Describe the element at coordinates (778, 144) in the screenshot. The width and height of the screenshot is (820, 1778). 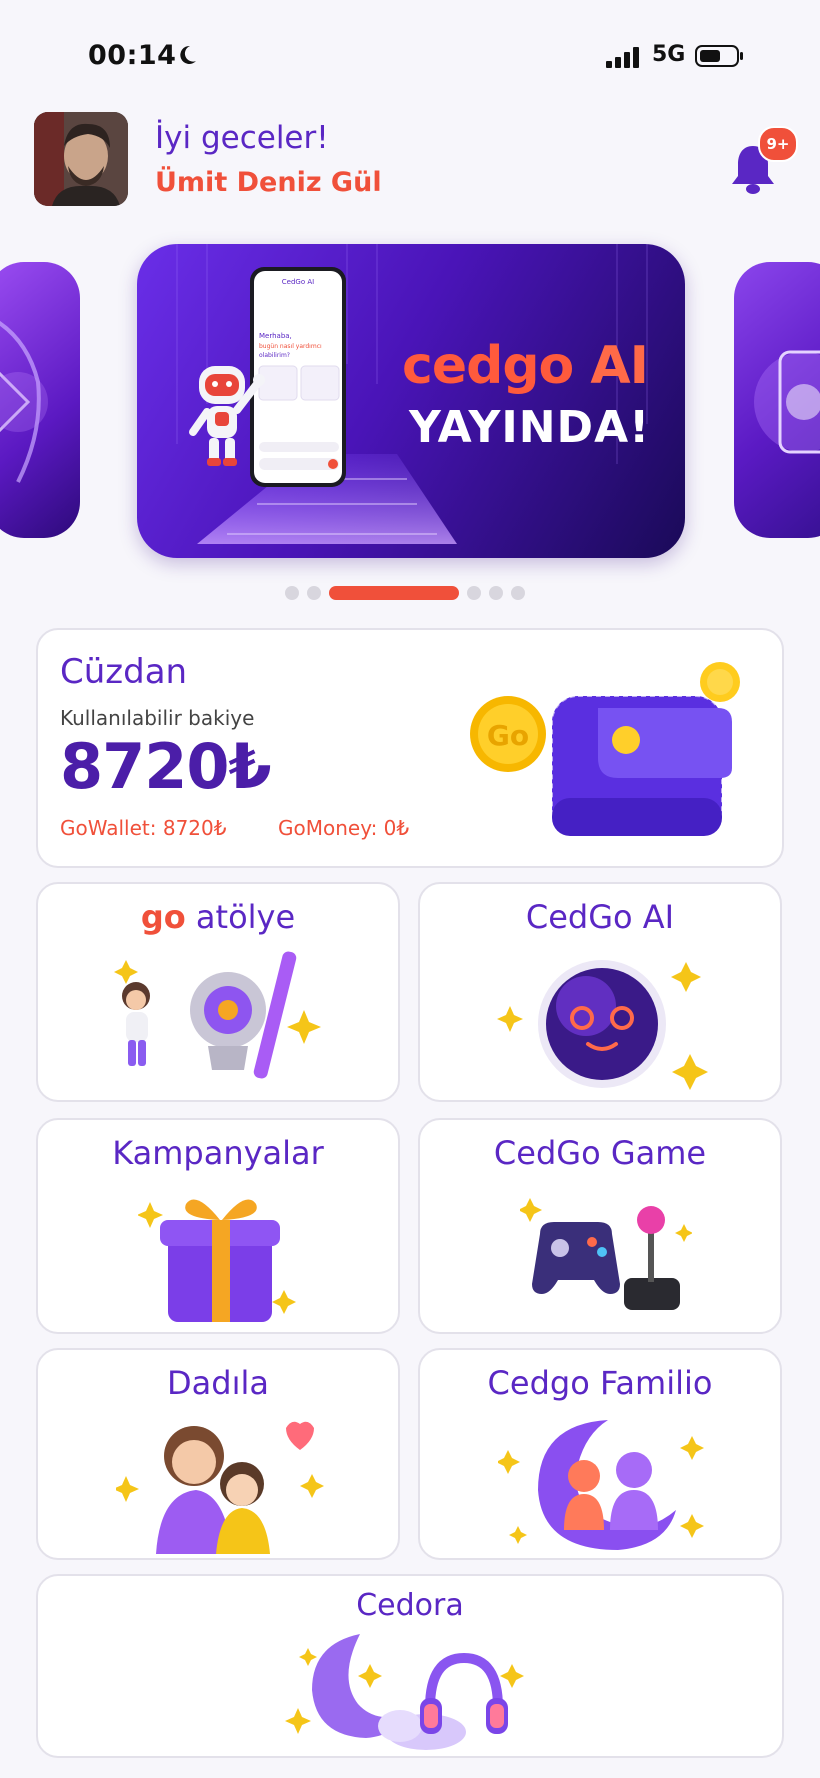
I see `notification-badge: 9+` at that location.